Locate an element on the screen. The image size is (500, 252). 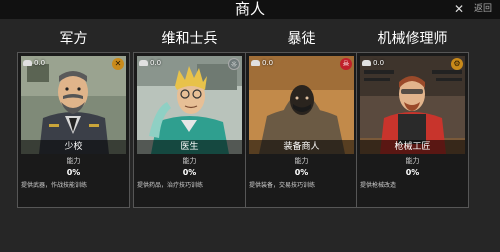
merchant-card-thug: 0.0 ☠ 装备商人 能力 0% 提供装备，交易技巧训练 is located at coordinates (301, 130).